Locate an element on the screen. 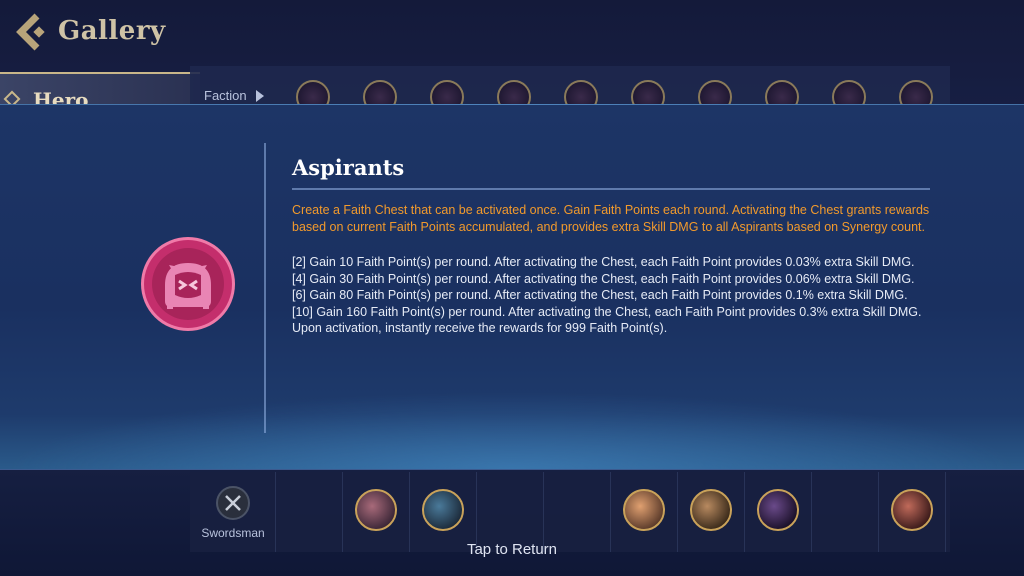 This screenshot has width=1024, height=576. page-title: Gallery is located at coordinates (112, 31).